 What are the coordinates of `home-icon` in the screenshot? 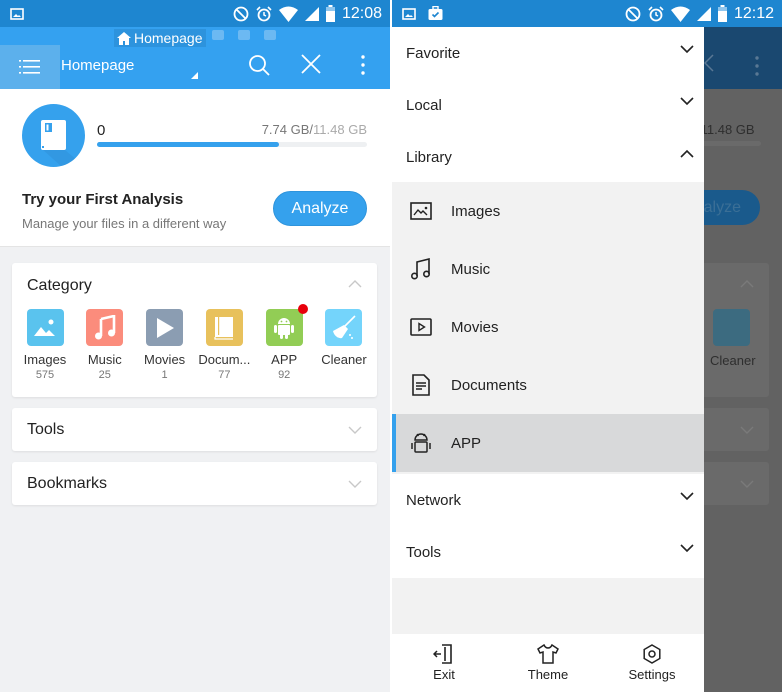 It's located at (124, 38).